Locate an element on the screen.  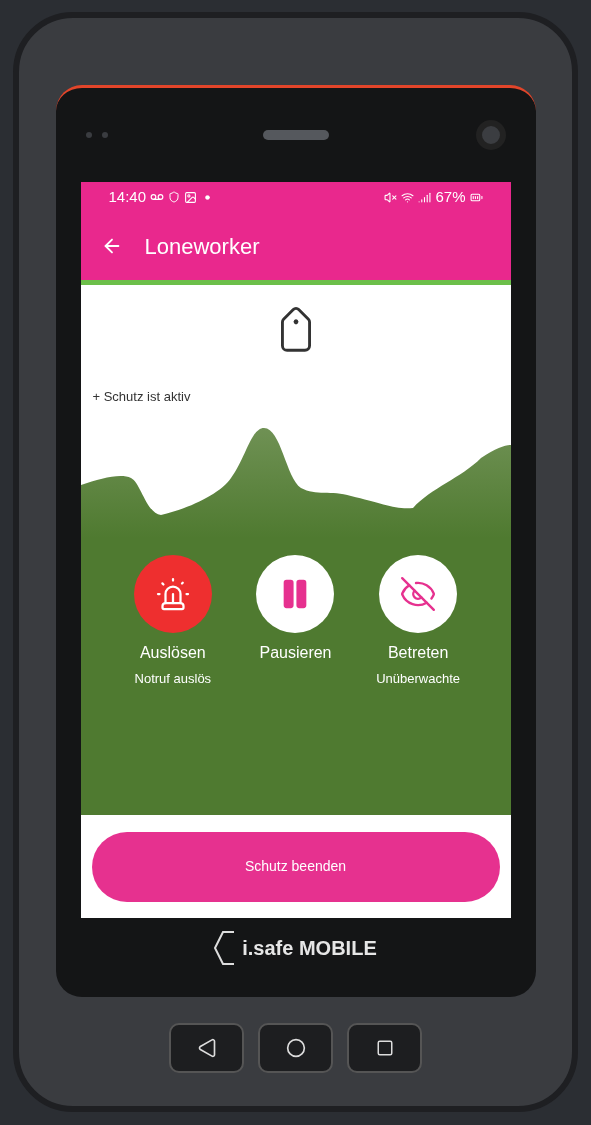
hexagon-logo-icon is located at coordinates (225, 948).